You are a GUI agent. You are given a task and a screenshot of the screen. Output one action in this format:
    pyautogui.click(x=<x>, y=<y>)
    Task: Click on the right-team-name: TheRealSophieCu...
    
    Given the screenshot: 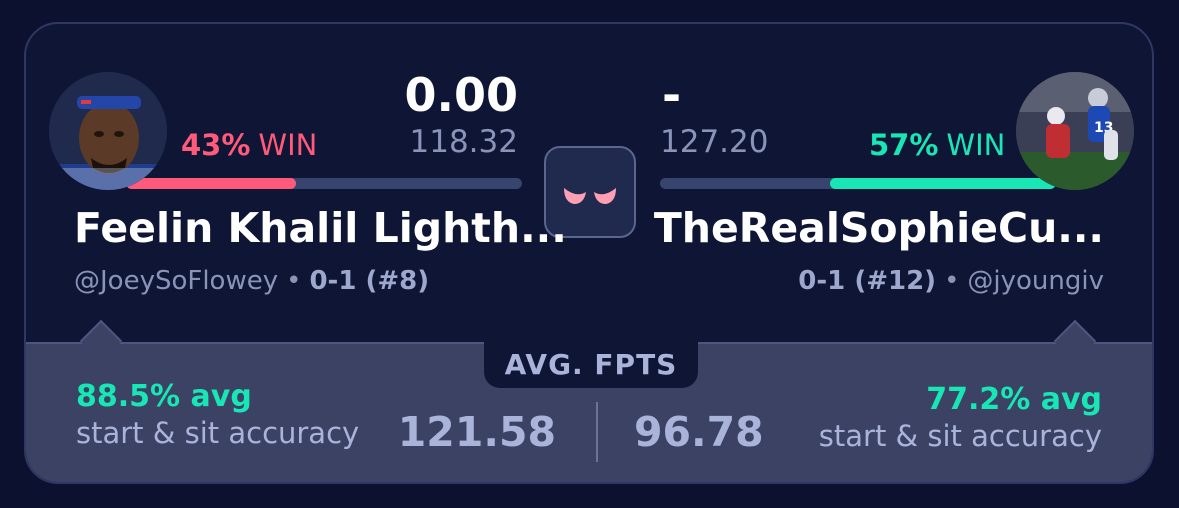 What is the action you would take?
    pyautogui.click(x=879, y=228)
    